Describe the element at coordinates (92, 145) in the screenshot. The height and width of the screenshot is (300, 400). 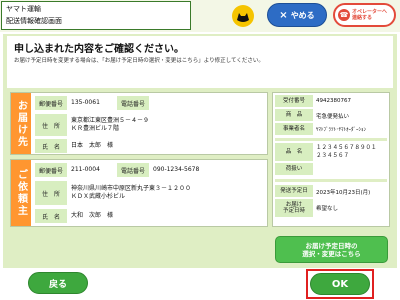
I see `delivery-name-value: 日本 太郎 様` at that location.